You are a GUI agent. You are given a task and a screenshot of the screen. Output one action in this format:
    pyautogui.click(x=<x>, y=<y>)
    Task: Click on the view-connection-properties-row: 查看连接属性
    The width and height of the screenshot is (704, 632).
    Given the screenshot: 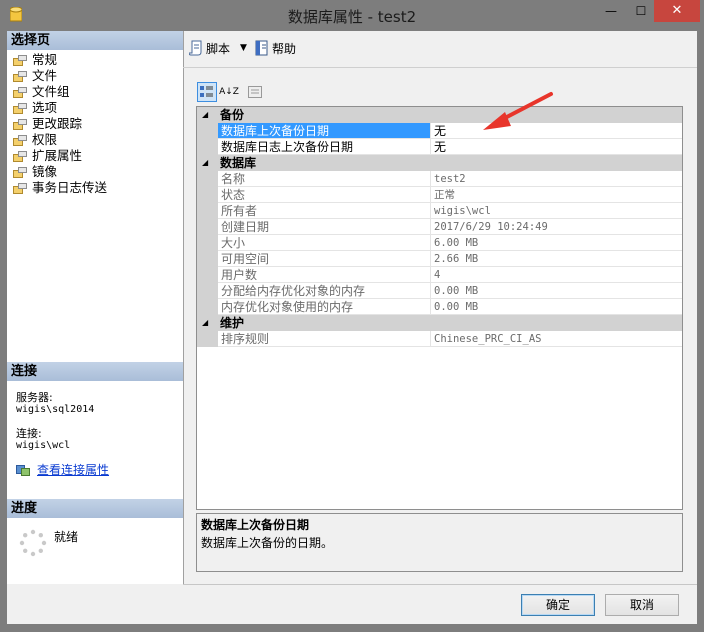 What is the action you would take?
    pyautogui.click(x=62, y=469)
    